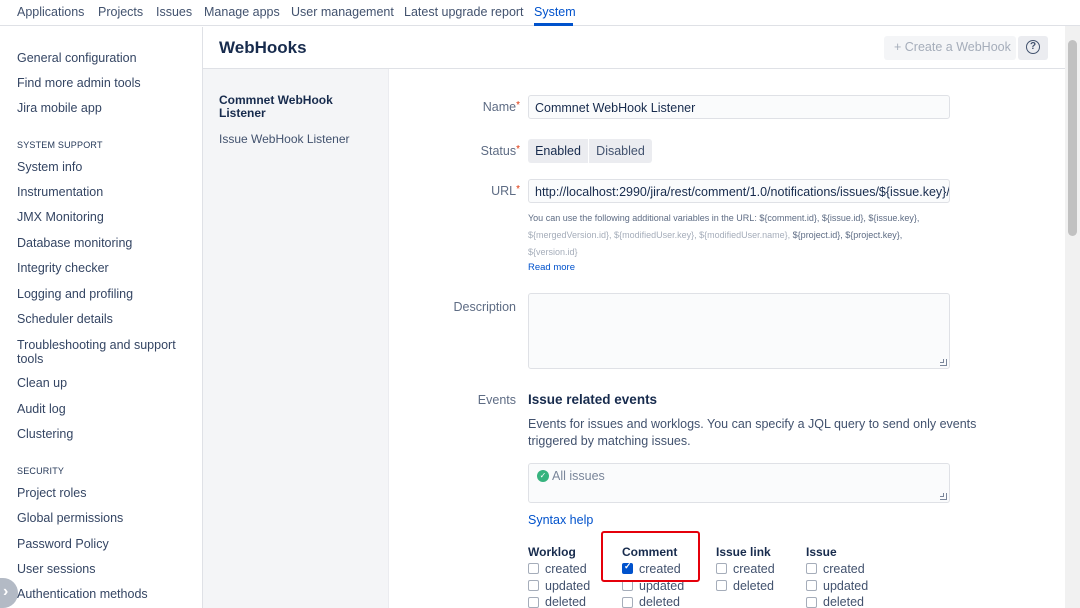 Image resolution: width=1080 pixels, height=608 pixels. What do you see at coordinates (844, 569) in the screenshot?
I see `issue-created-label: created` at bounding box center [844, 569].